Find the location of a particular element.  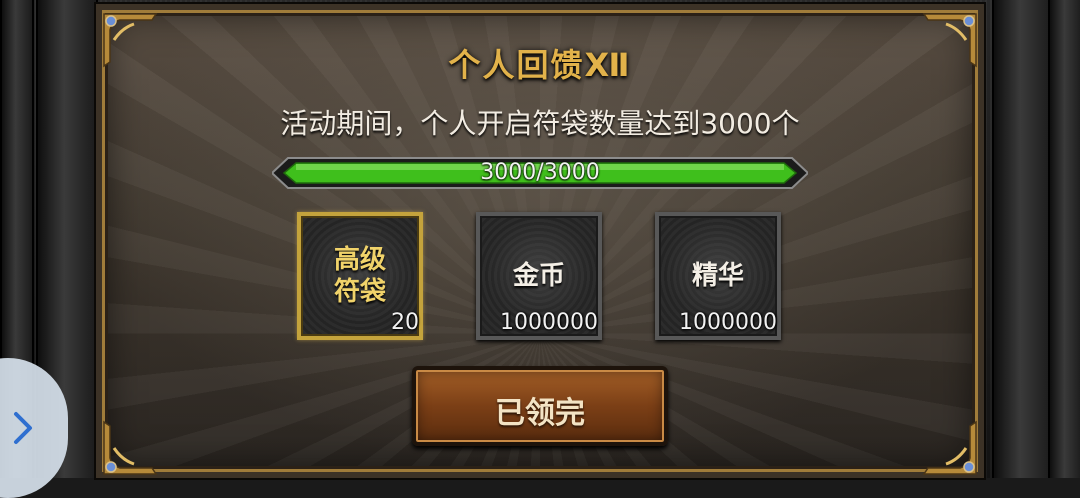

reward-name-line: 精华 is located at coordinates (717, 276).